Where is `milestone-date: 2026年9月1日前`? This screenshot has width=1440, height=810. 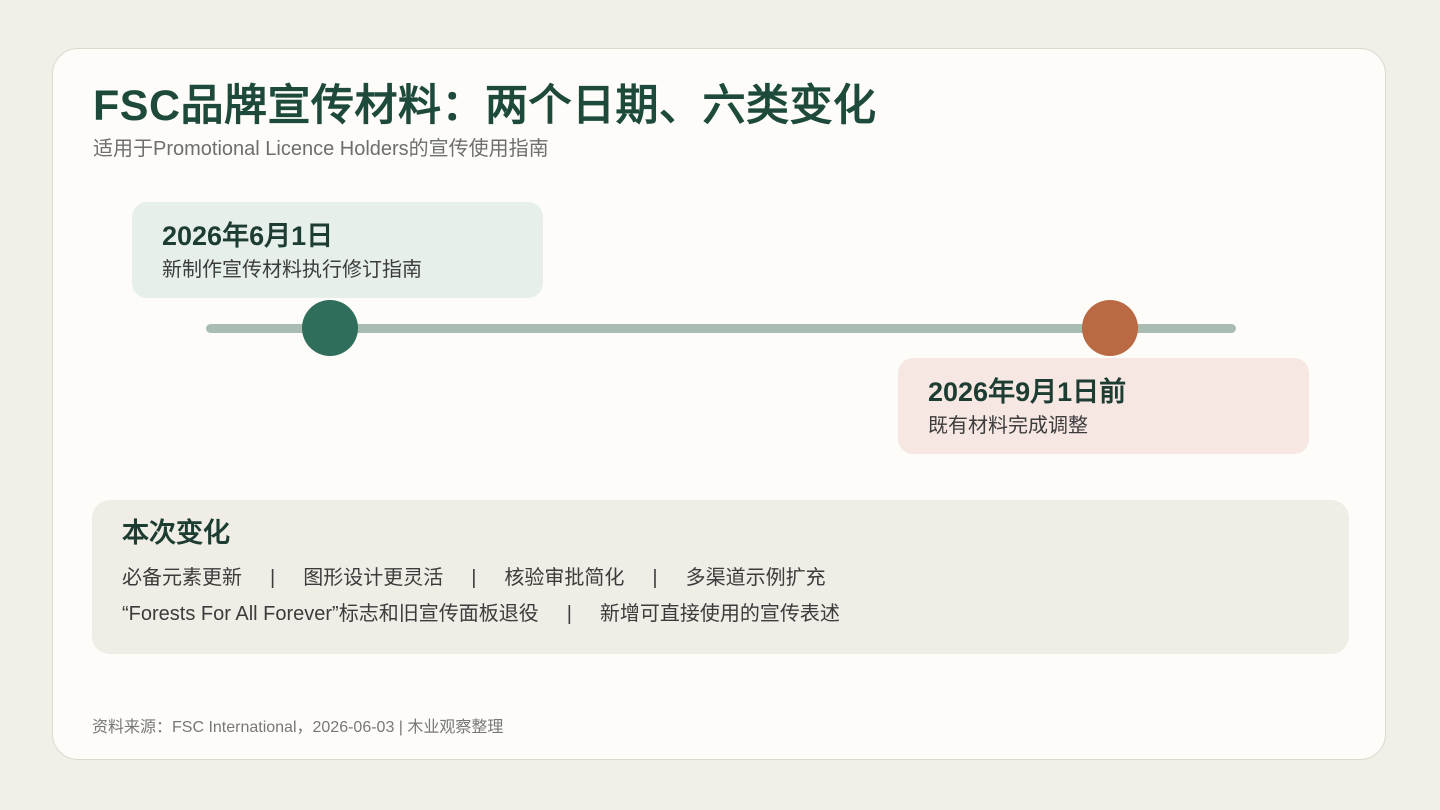
milestone-date: 2026年9月1日前 is located at coordinates (1027, 392).